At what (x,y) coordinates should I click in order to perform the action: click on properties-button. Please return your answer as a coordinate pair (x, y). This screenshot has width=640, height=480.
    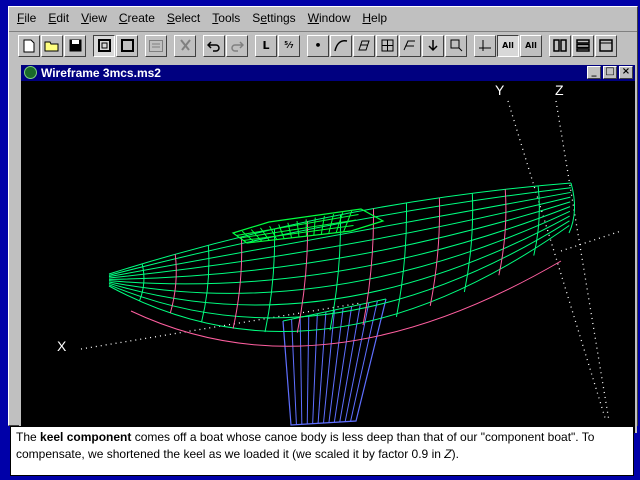
    Looking at the image, I should click on (156, 45).